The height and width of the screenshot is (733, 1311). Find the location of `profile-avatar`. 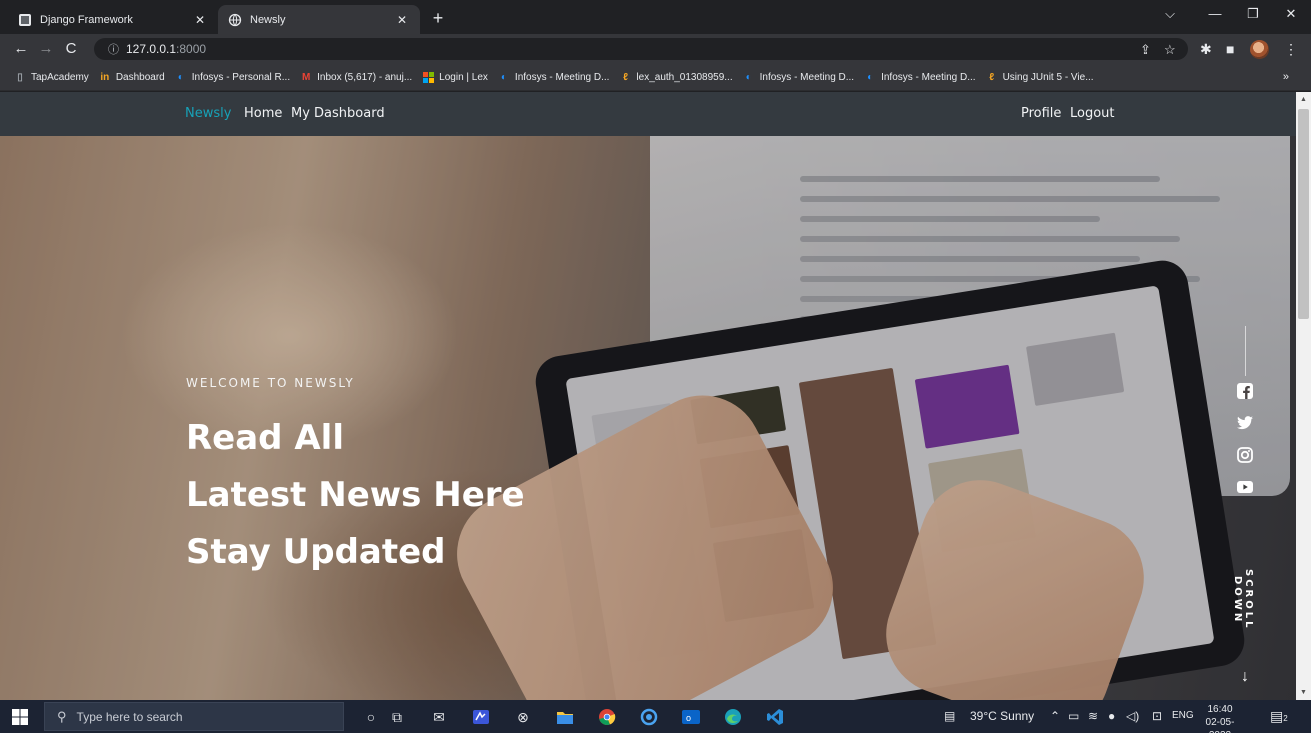

profile-avatar is located at coordinates (1259, 49).